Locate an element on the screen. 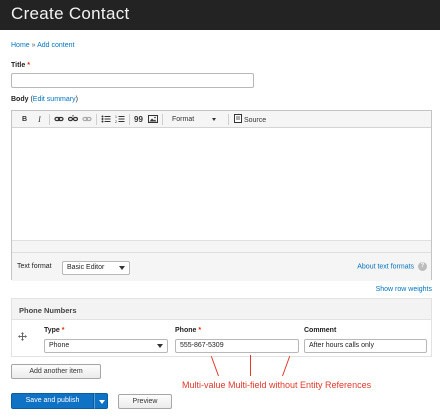 The width and height of the screenshot is (440, 420). drag-handle-icon is located at coordinates (22, 337).